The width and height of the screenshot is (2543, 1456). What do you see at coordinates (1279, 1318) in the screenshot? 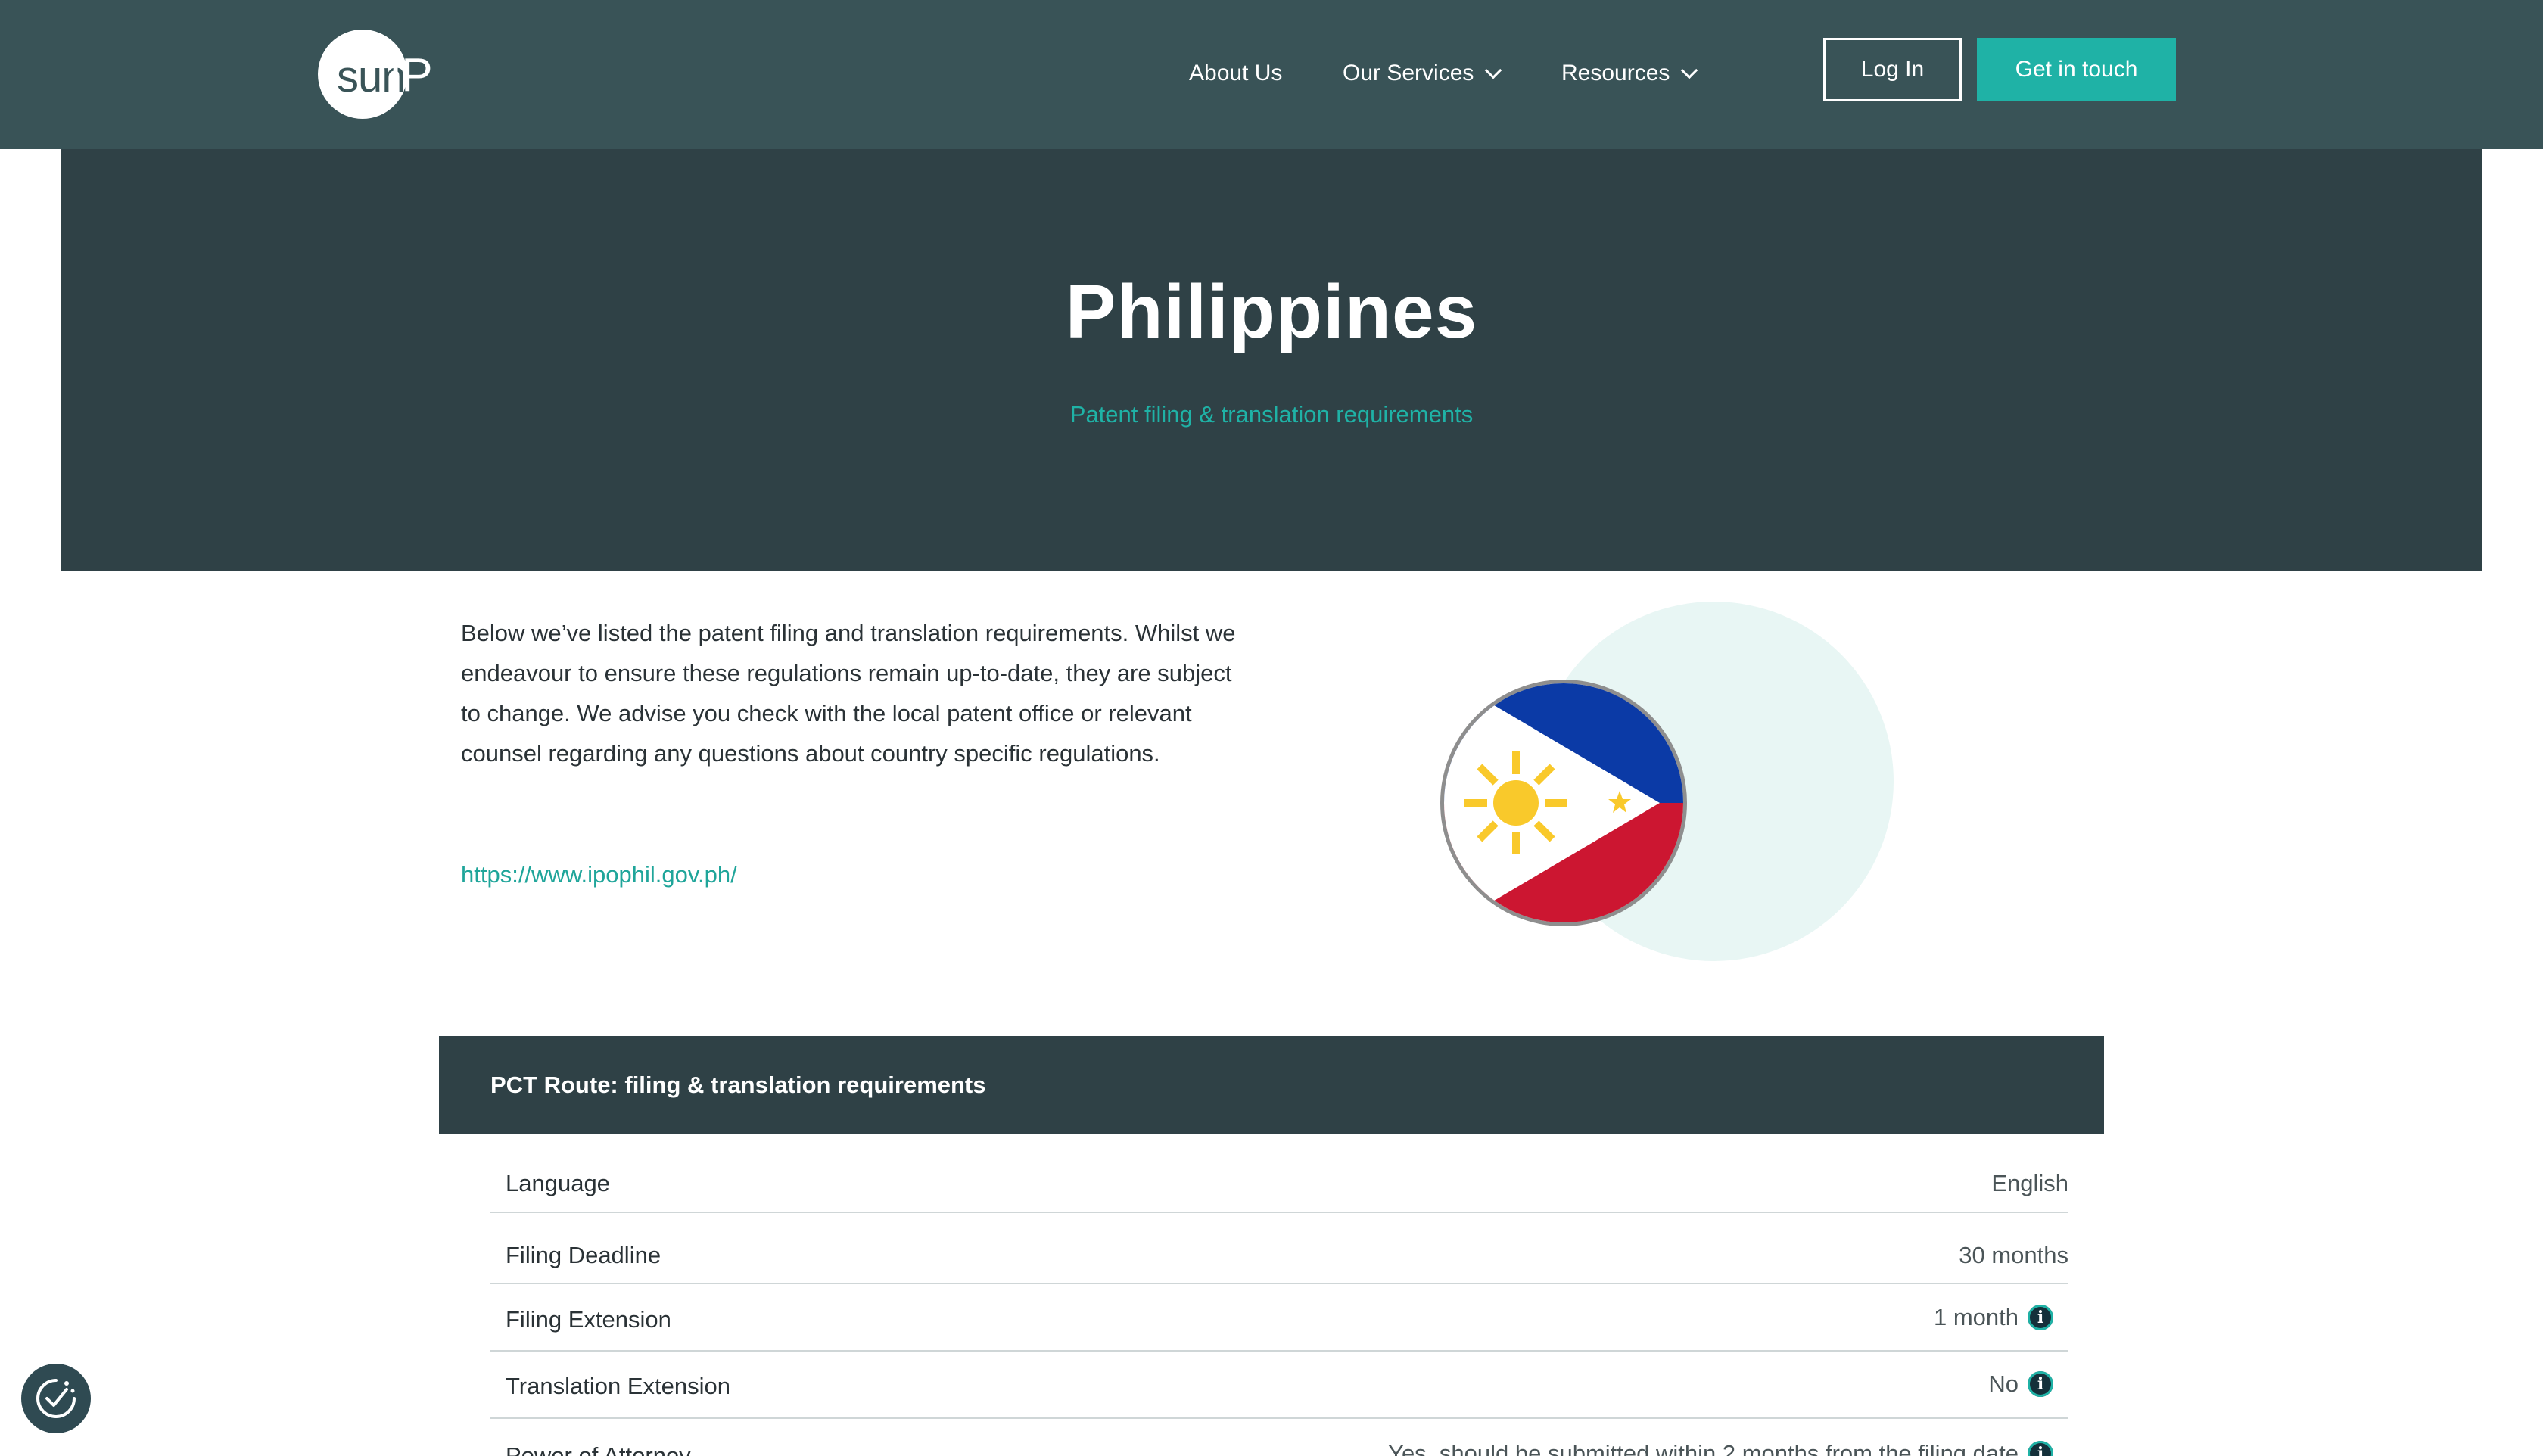
I see `table-row: Filing Extension 1 month i` at bounding box center [1279, 1318].